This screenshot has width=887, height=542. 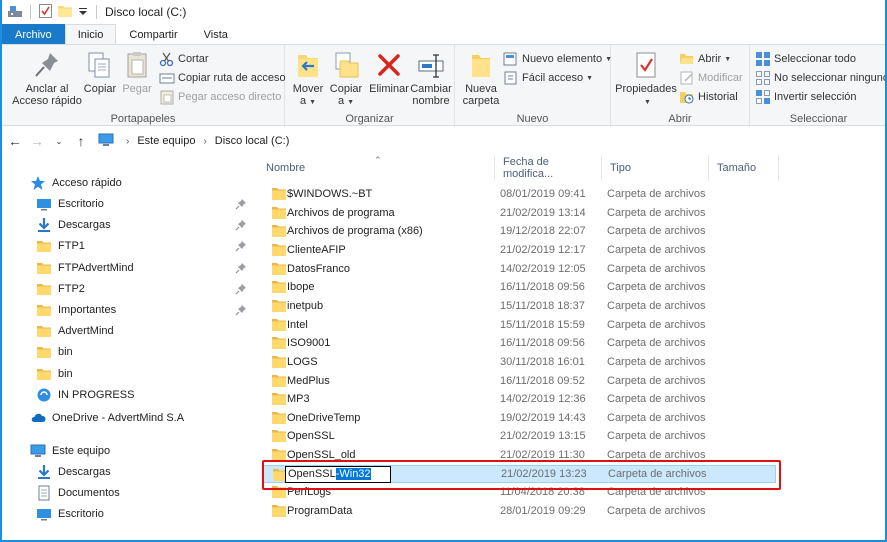 I want to click on sidebar-item-onedrive: OneDrive - AdvertMind S.A, so click(x=107, y=418).